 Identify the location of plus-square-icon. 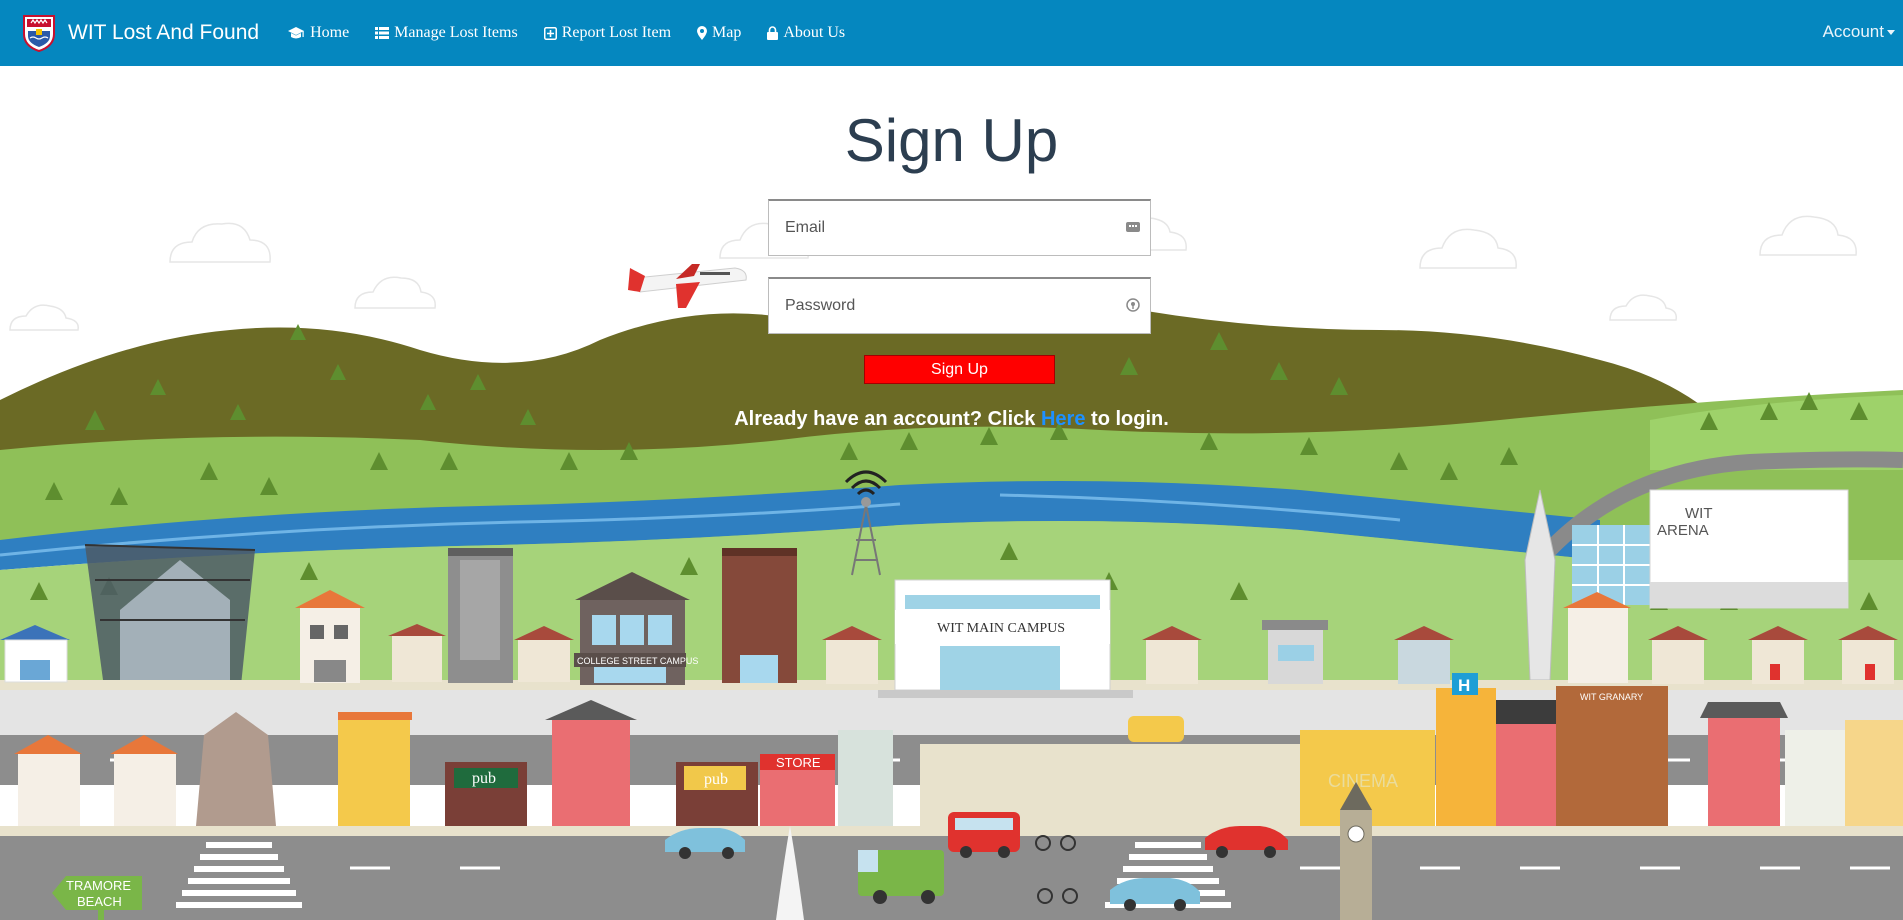
(550, 33).